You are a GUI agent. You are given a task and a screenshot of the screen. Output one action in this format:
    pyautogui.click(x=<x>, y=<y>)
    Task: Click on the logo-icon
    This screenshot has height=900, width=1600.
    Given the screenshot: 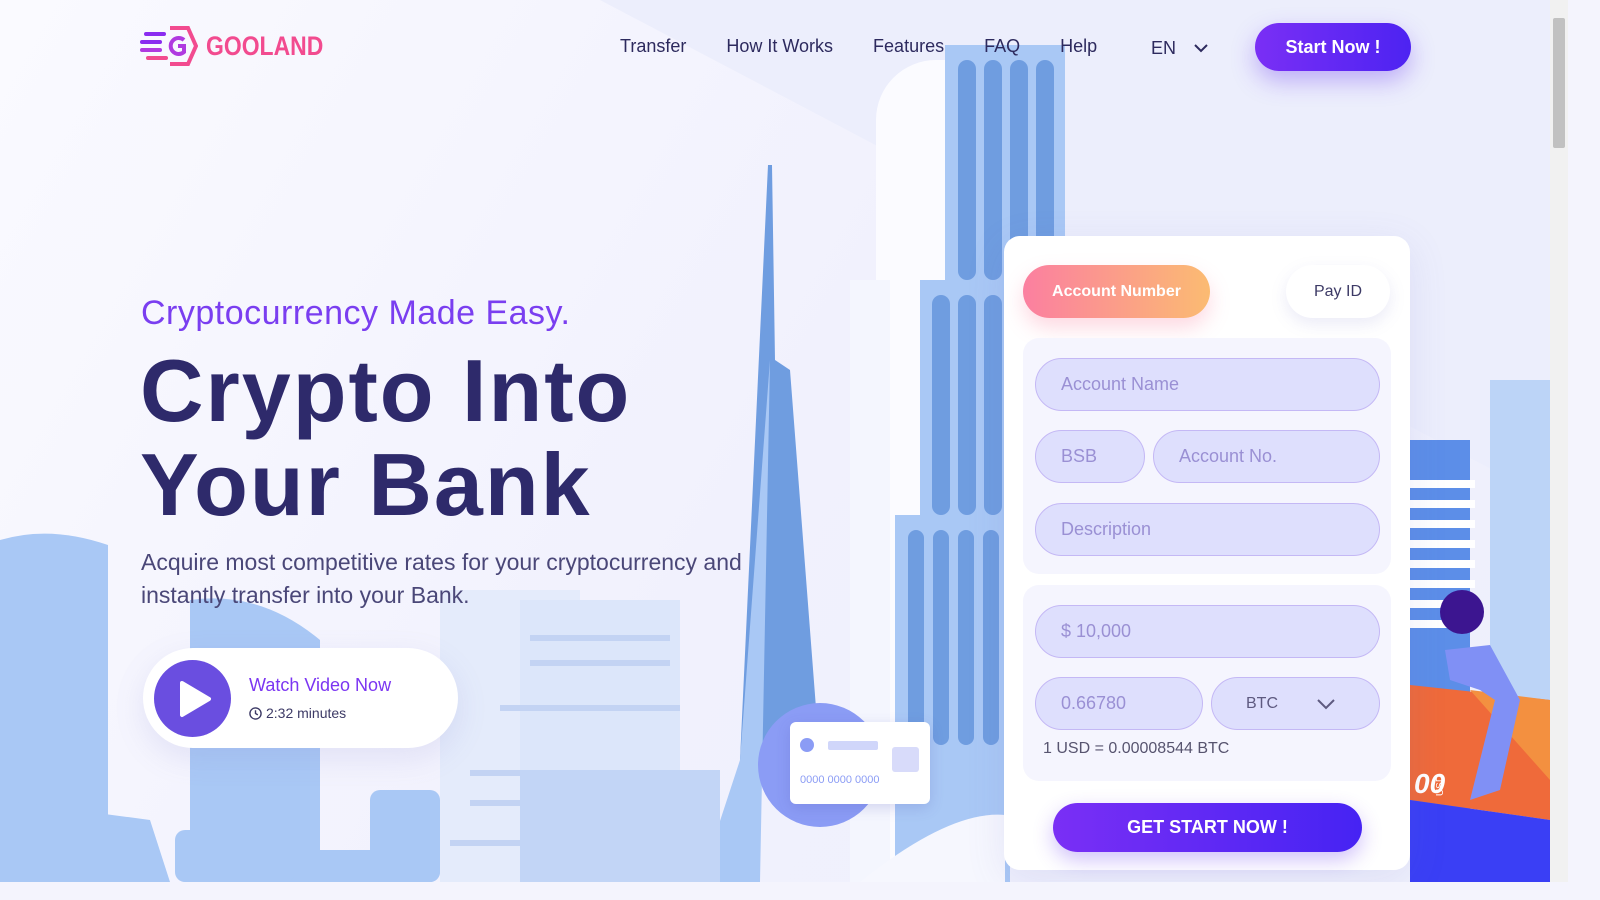 What is the action you would take?
    pyautogui.click(x=169, y=46)
    